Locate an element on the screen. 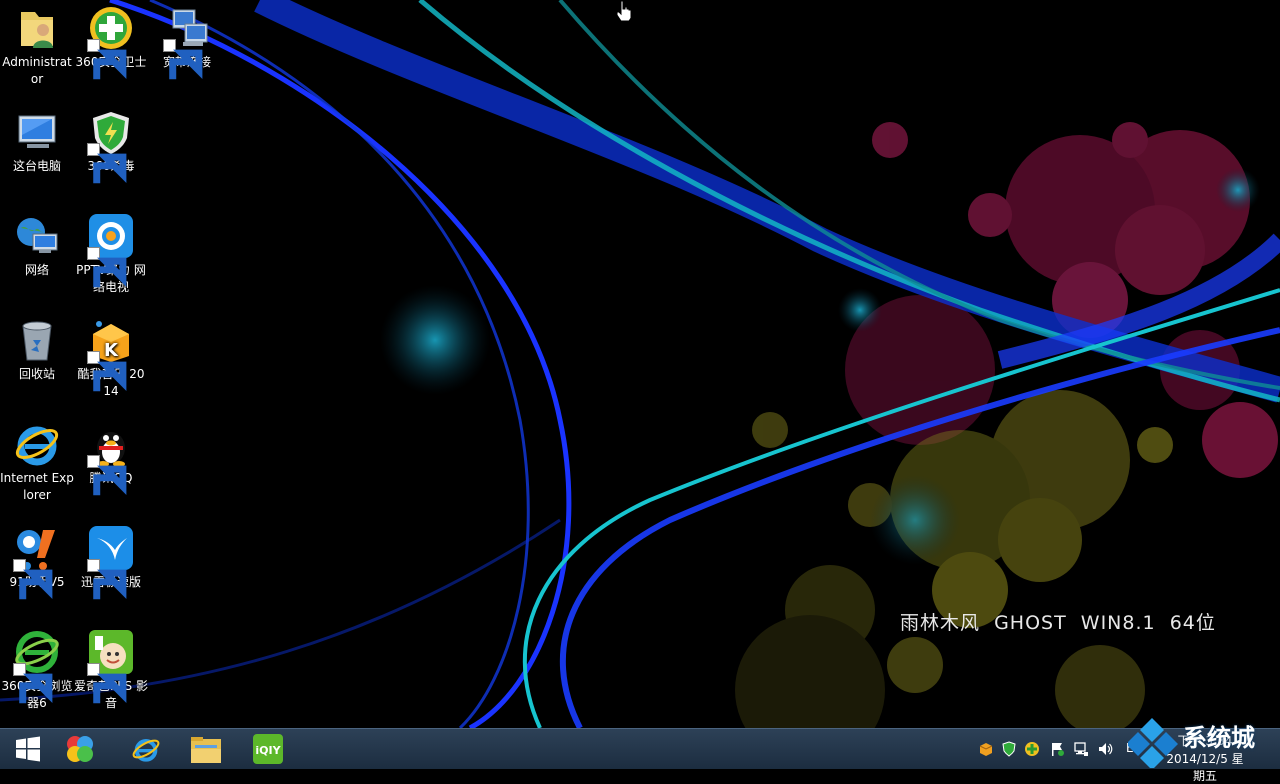  desktop-icon-label: 这台电脑 is located at coordinates (36, 166).